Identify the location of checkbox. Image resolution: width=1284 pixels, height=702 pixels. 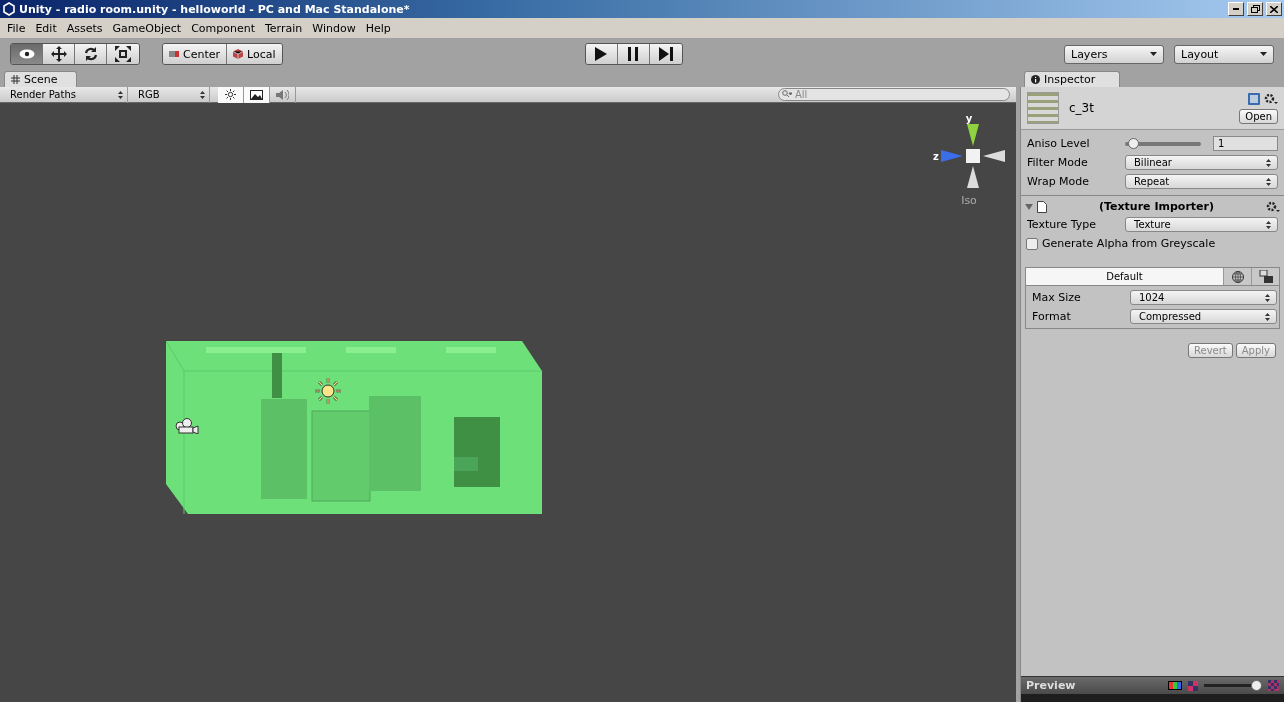
(1032, 243).